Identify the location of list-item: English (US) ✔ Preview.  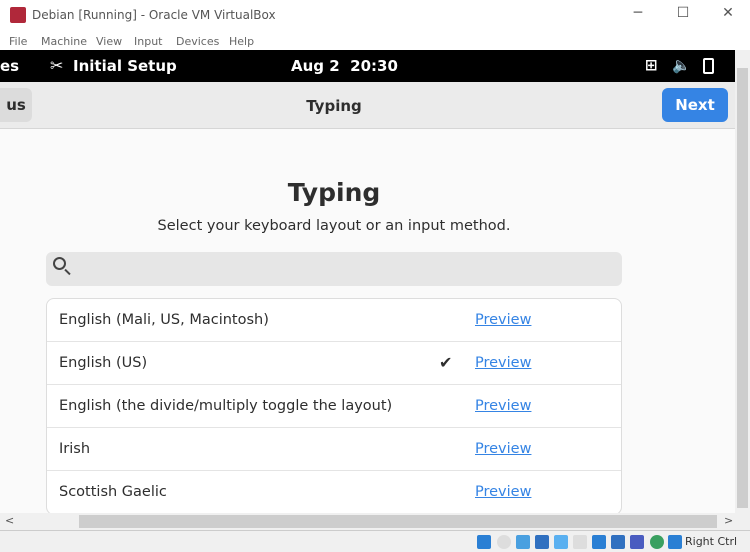
(334, 363).